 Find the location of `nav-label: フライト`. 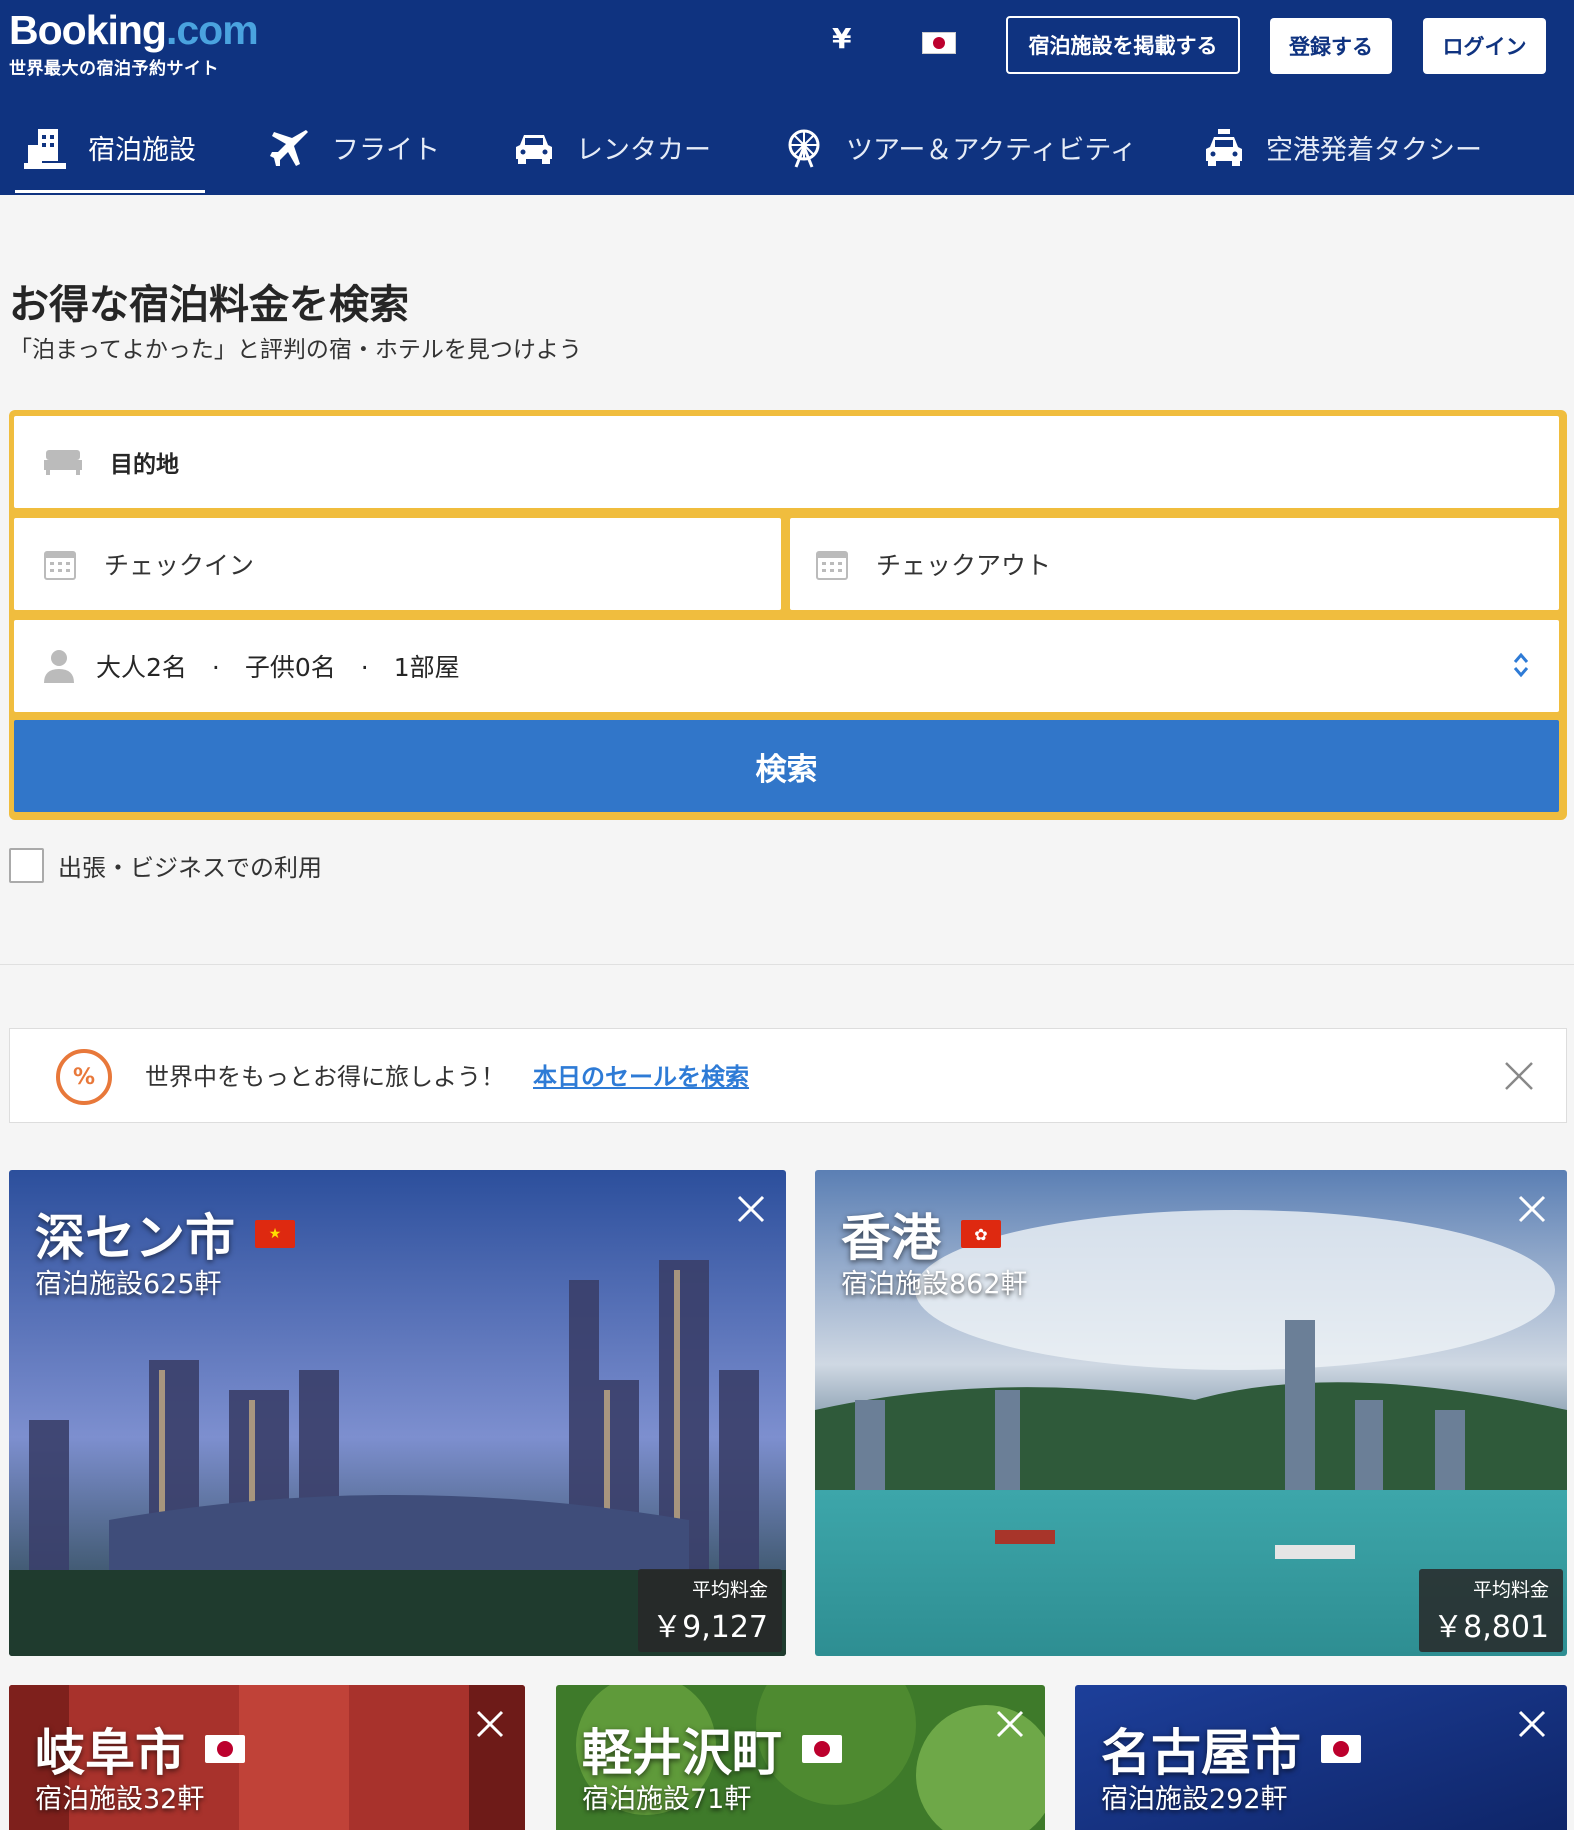

nav-label: フライト is located at coordinates (386, 150).